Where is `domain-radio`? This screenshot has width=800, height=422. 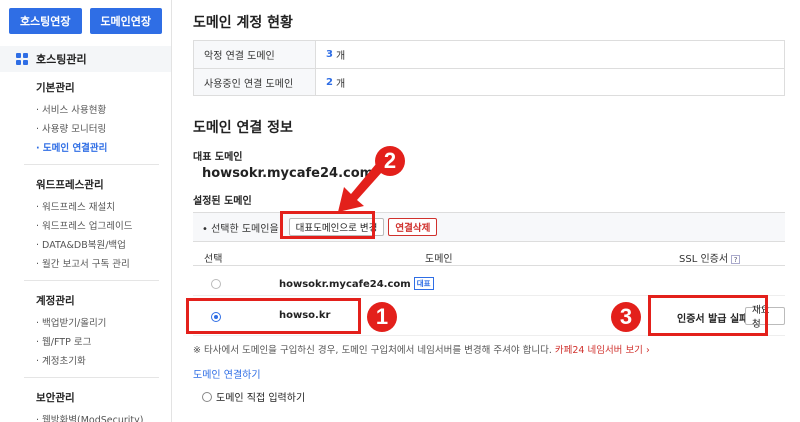 domain-radio is located at coordinates (216, 284).